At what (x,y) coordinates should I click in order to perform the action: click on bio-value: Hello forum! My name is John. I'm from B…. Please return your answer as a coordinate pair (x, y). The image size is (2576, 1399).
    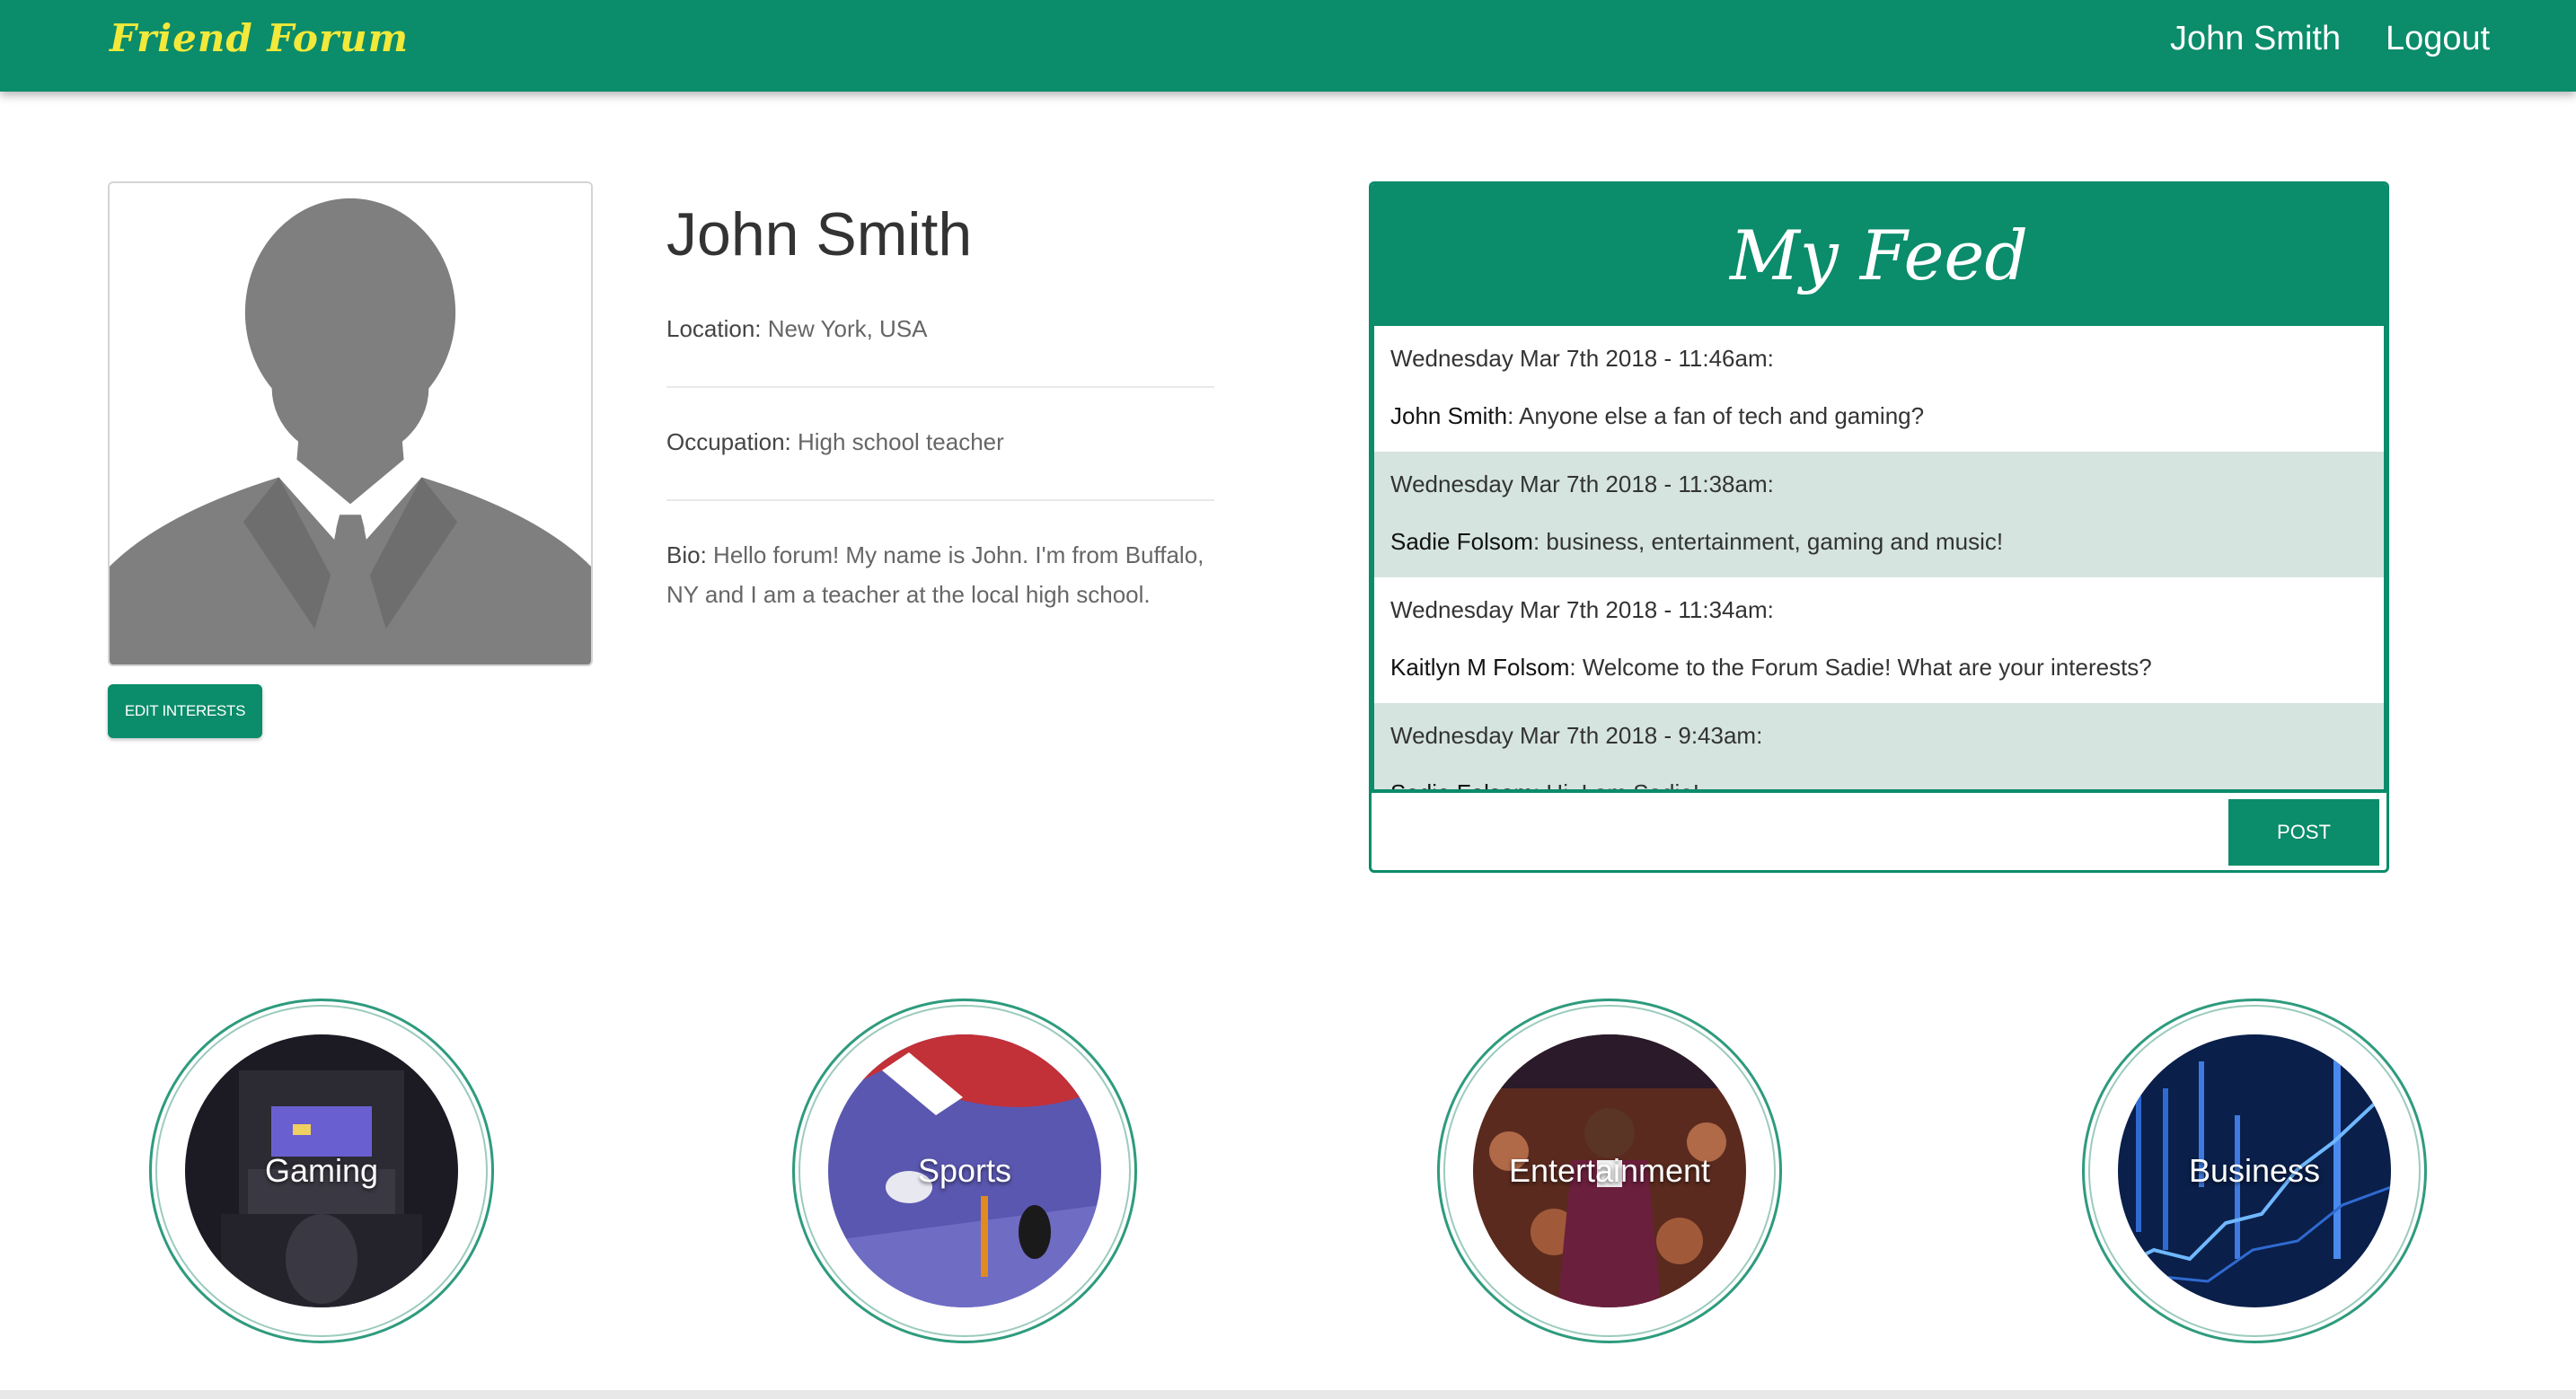
    Looking at the image, I should click on (935, 574).